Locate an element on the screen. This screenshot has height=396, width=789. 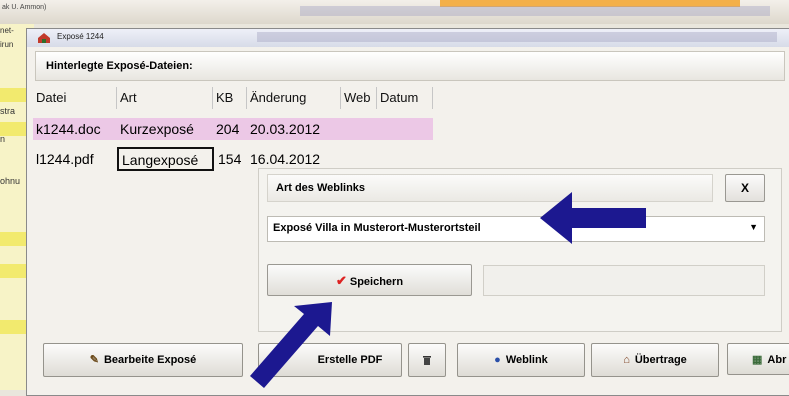
column-header-datei: Datei is located at coordinates (75, 98).